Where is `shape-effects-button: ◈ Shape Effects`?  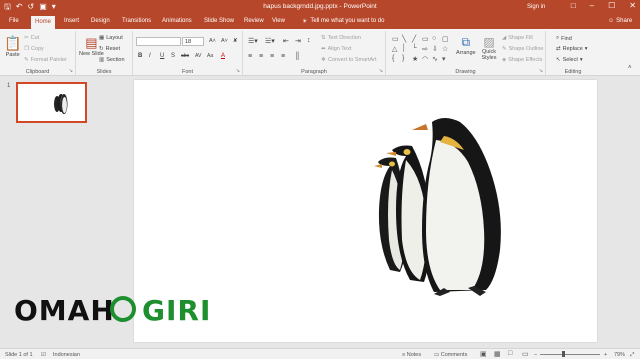 shape-effects-button: ◈ Shape Effects is located at coordinates (522, 60).